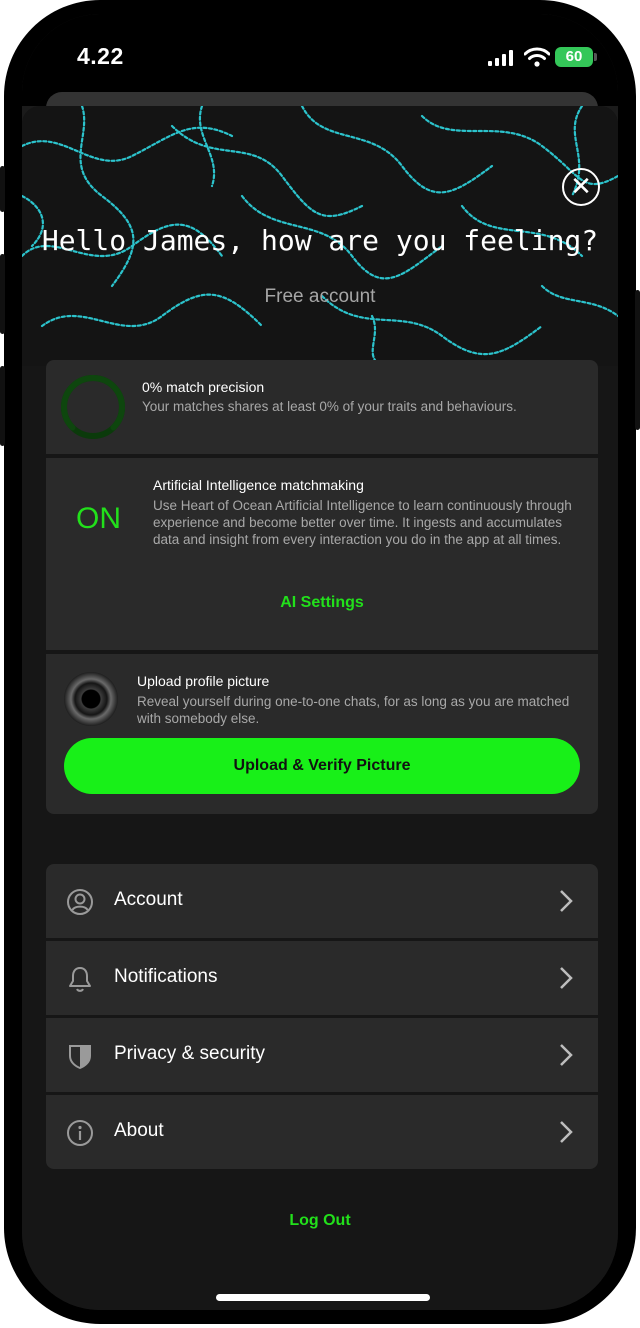 The image size is (640, 1328). Describe the element at coordinates (323, 1297) in the screenshot. I see `home-indicator` at that location.